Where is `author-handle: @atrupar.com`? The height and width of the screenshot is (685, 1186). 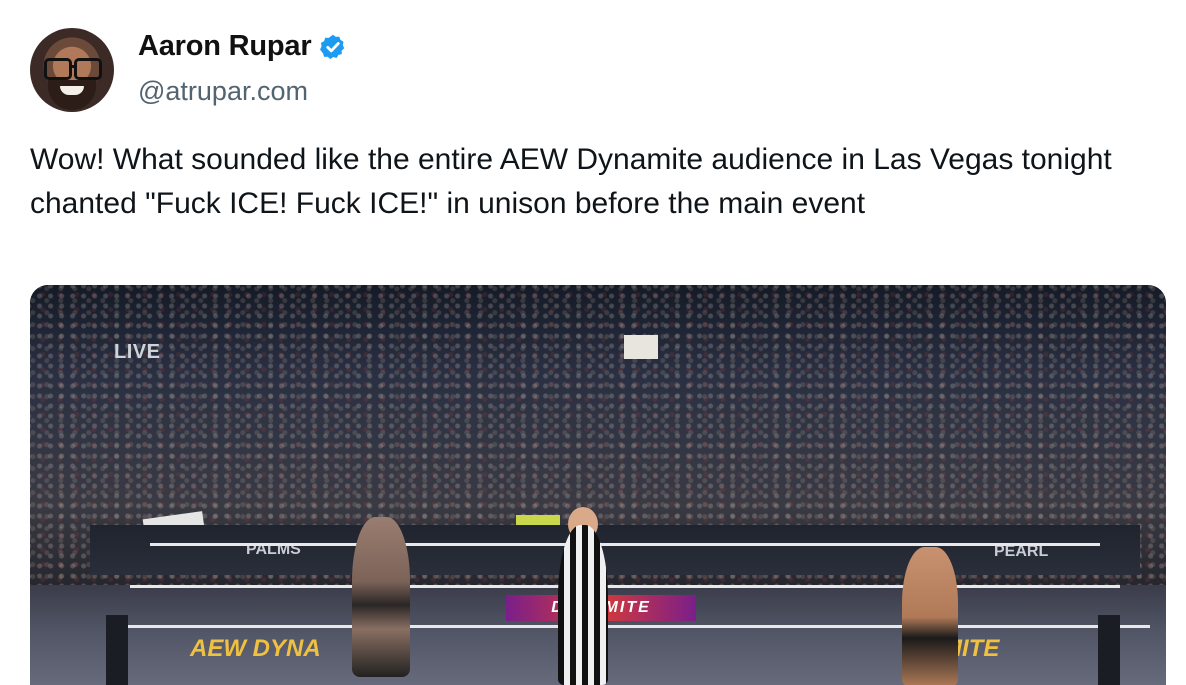
author-handle: @atrupar.com is located at coordinates (223, 91).